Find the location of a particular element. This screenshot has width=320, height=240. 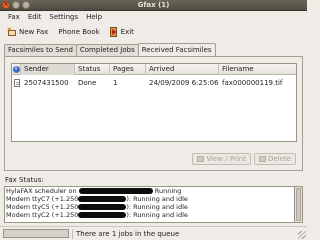

tab-facsimiles-to-send: Facsimiles to Send is located at coordinates (40, 50).